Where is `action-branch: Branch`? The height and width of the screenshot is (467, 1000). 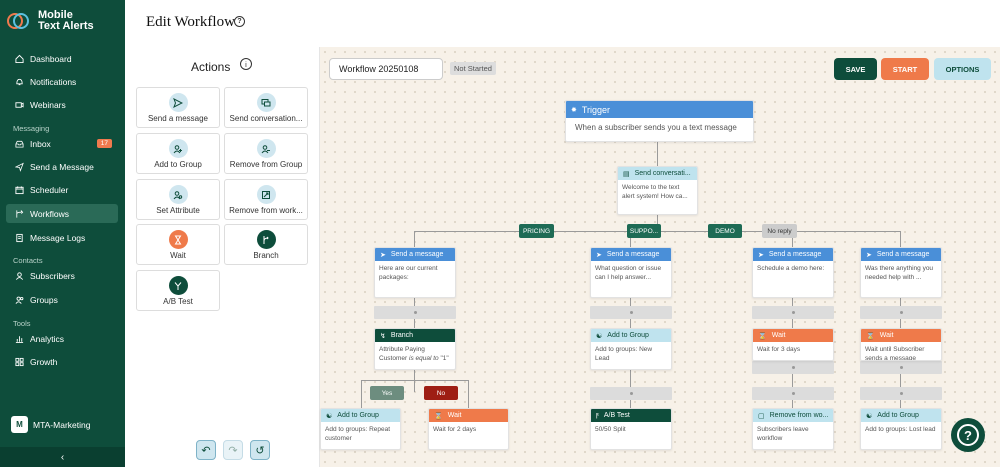 action-branch: Branch is located at coordinates (266, 244).